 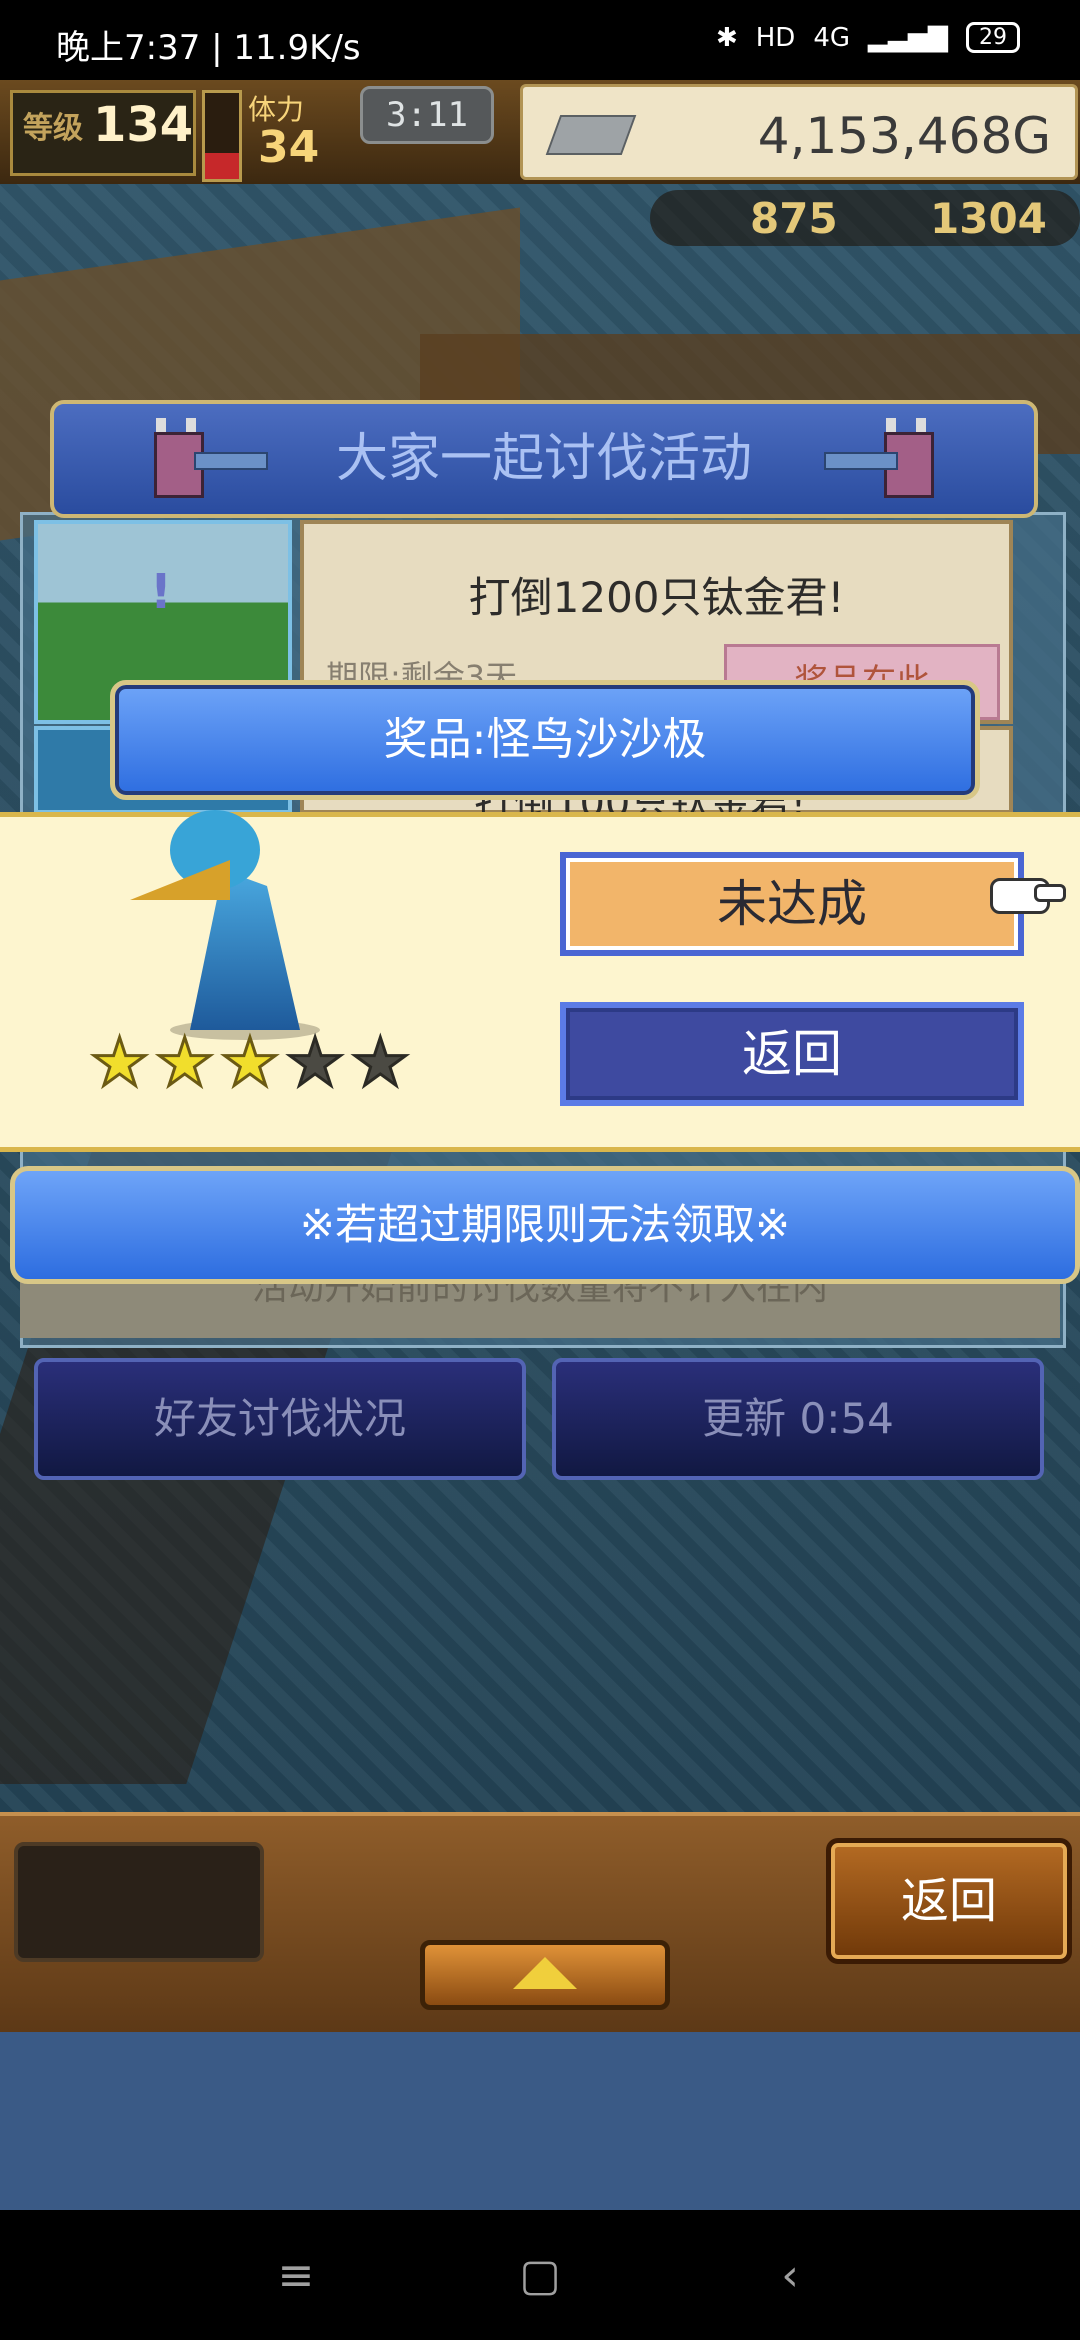 I want to click on stamina-value: 34, so click(x=289, y=147).